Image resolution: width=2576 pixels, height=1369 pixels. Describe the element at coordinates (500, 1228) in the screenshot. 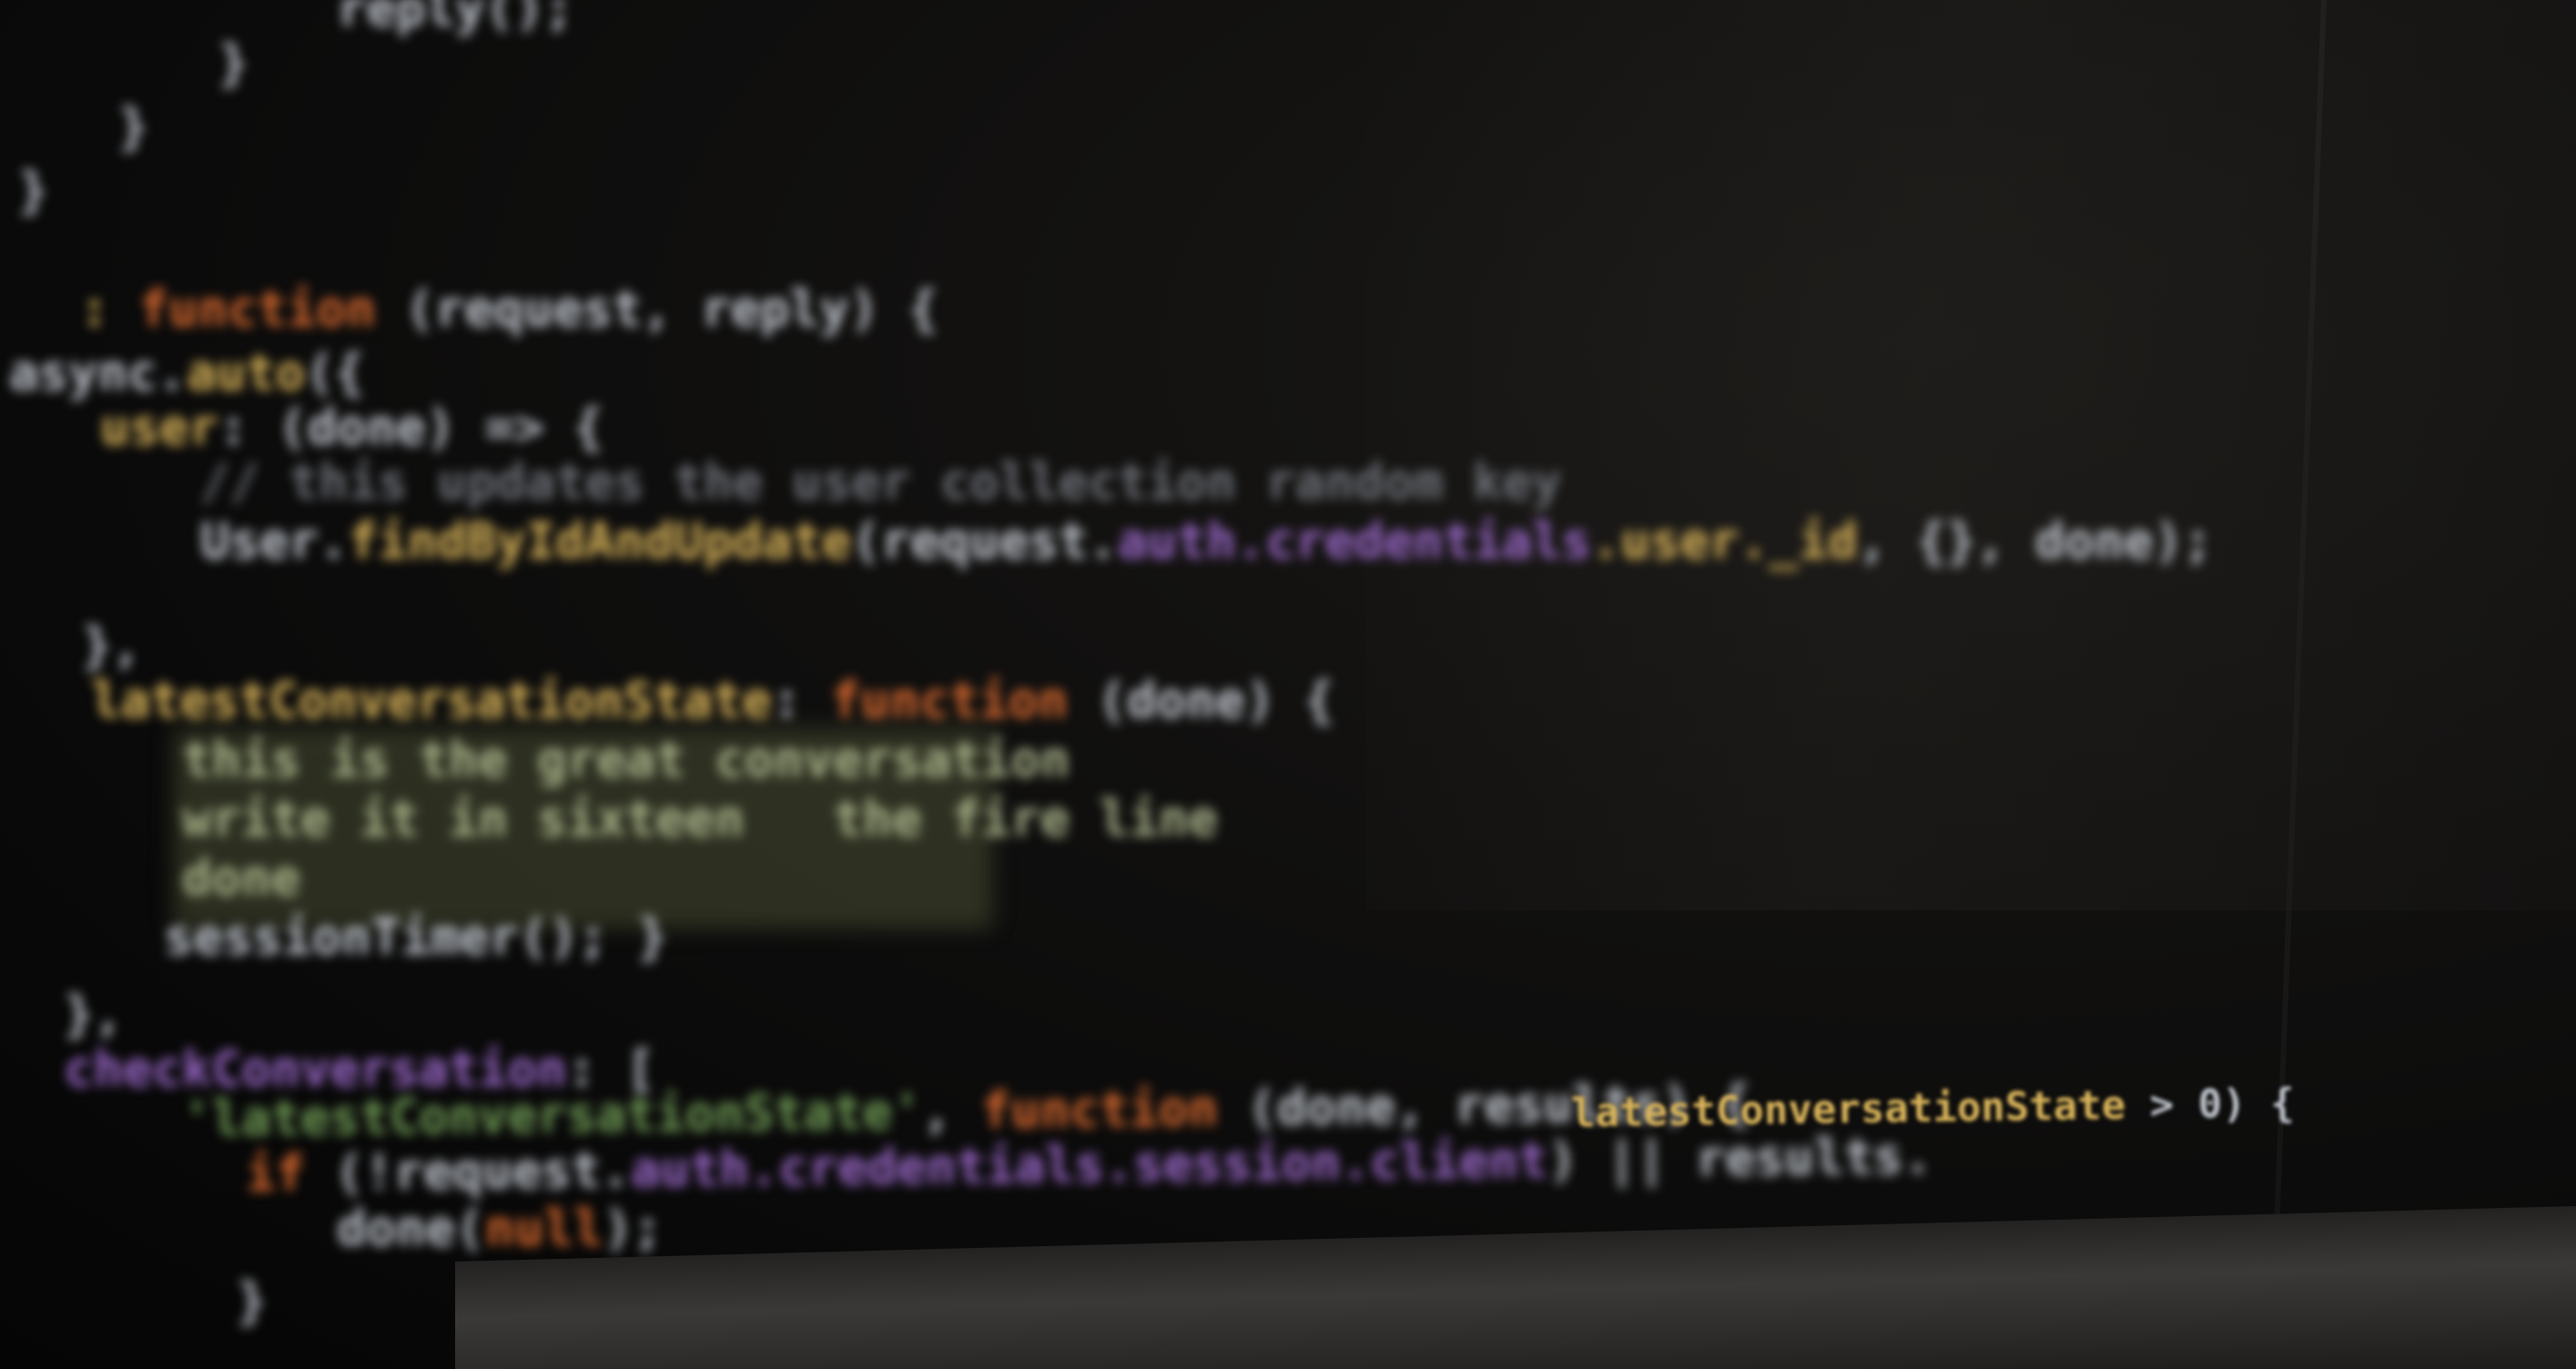

I see `code-line: done(null);` at that location.